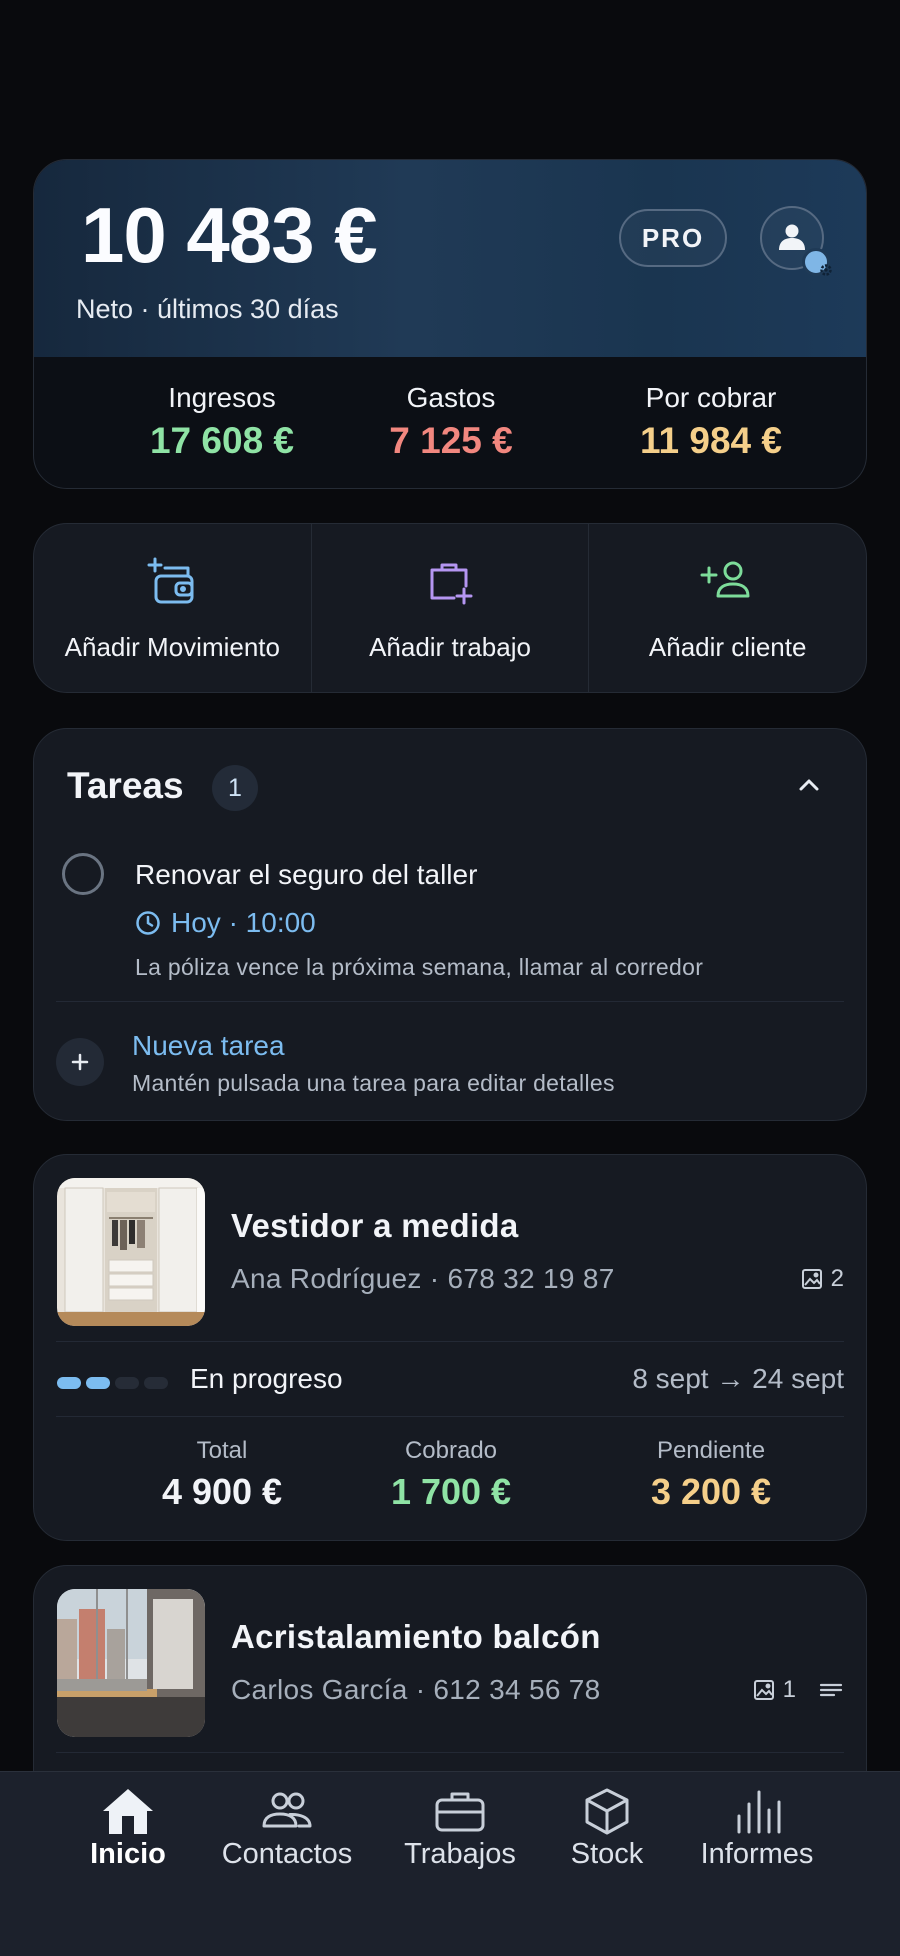 This screenshot has height=1956, width=900. What do you see at coordinates (172, 647) in the screenshot?
I see `add-movement-label: Añadir Movimiento` at bounding box center [172, 647].